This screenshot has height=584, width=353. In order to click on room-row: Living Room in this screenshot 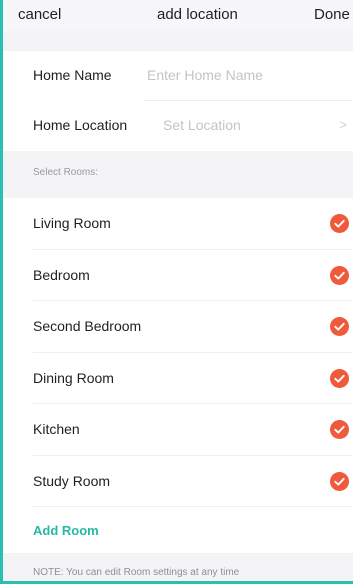, I will do `click(178, 224)`.